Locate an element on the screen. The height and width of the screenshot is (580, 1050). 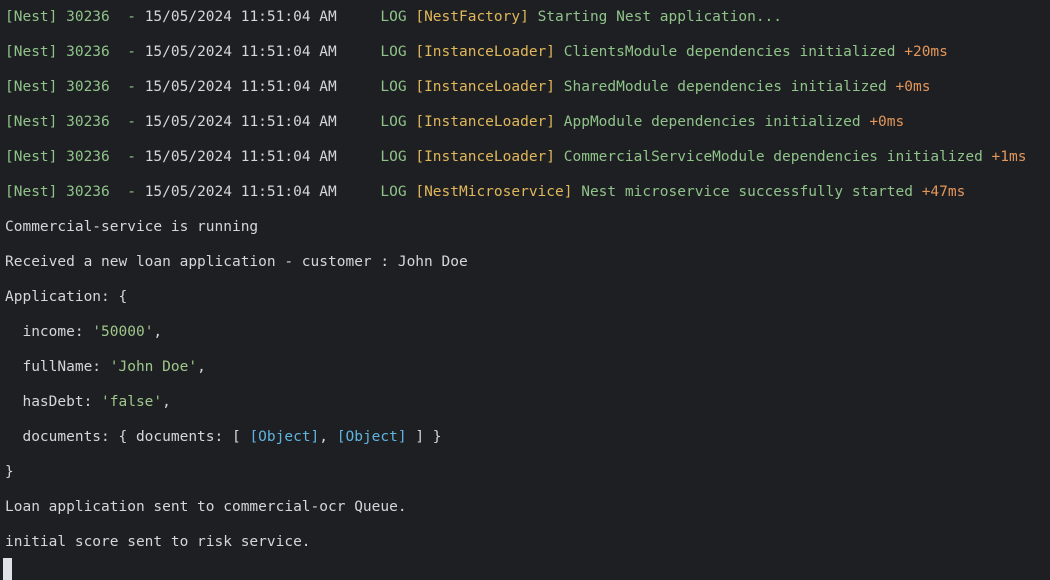
hasdebt-key: hasDebt: is located at coordinates (53, 402).